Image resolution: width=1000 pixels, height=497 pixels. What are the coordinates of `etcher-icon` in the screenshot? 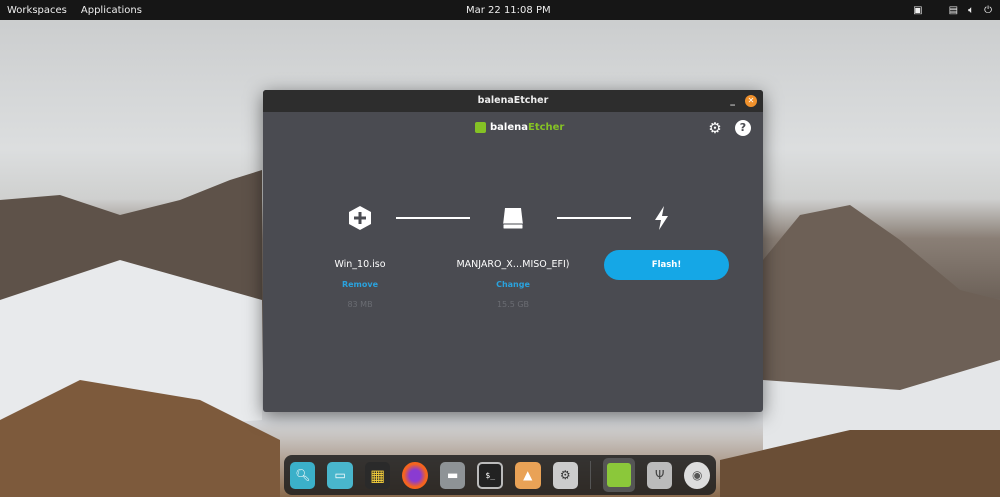 It's located at (618, 475).